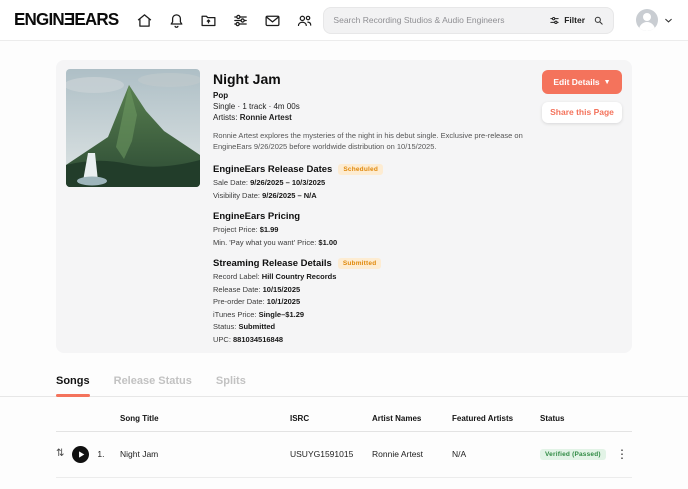 This screenshot has width=688, height=489. I want to click on engineears-logo: ENGINƎEARS, so click(66, 20).